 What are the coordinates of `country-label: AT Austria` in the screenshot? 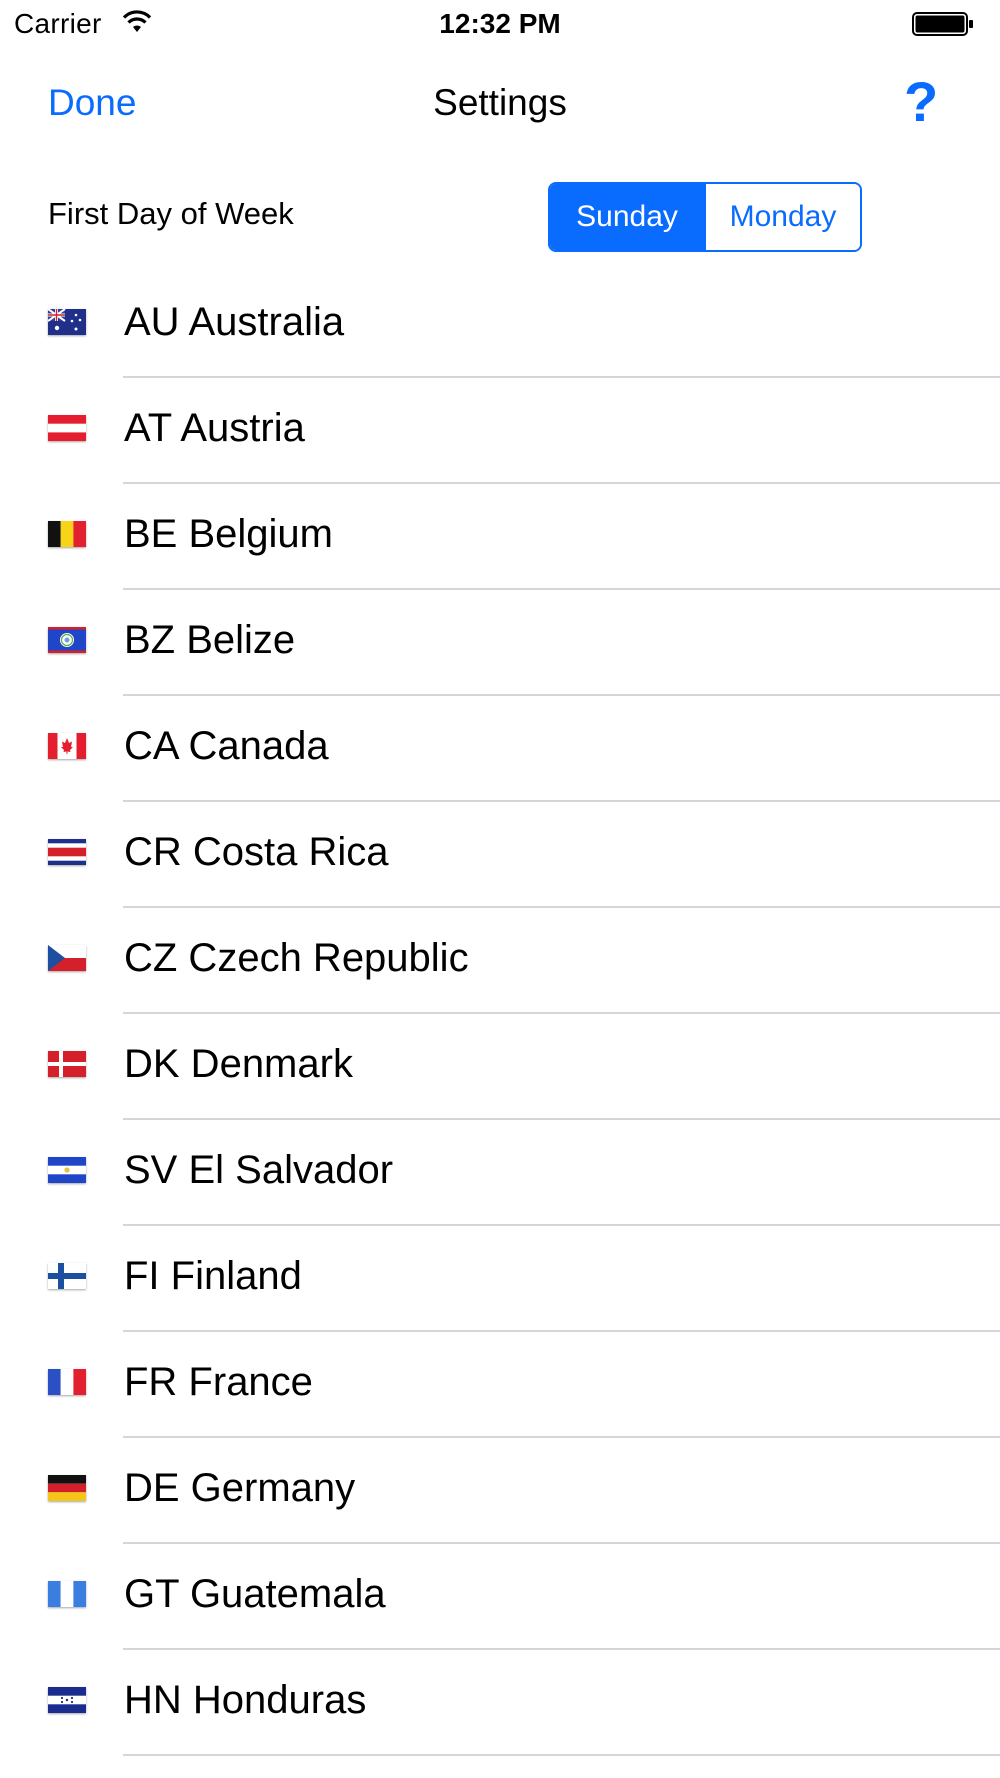 It's located at (214, 428).